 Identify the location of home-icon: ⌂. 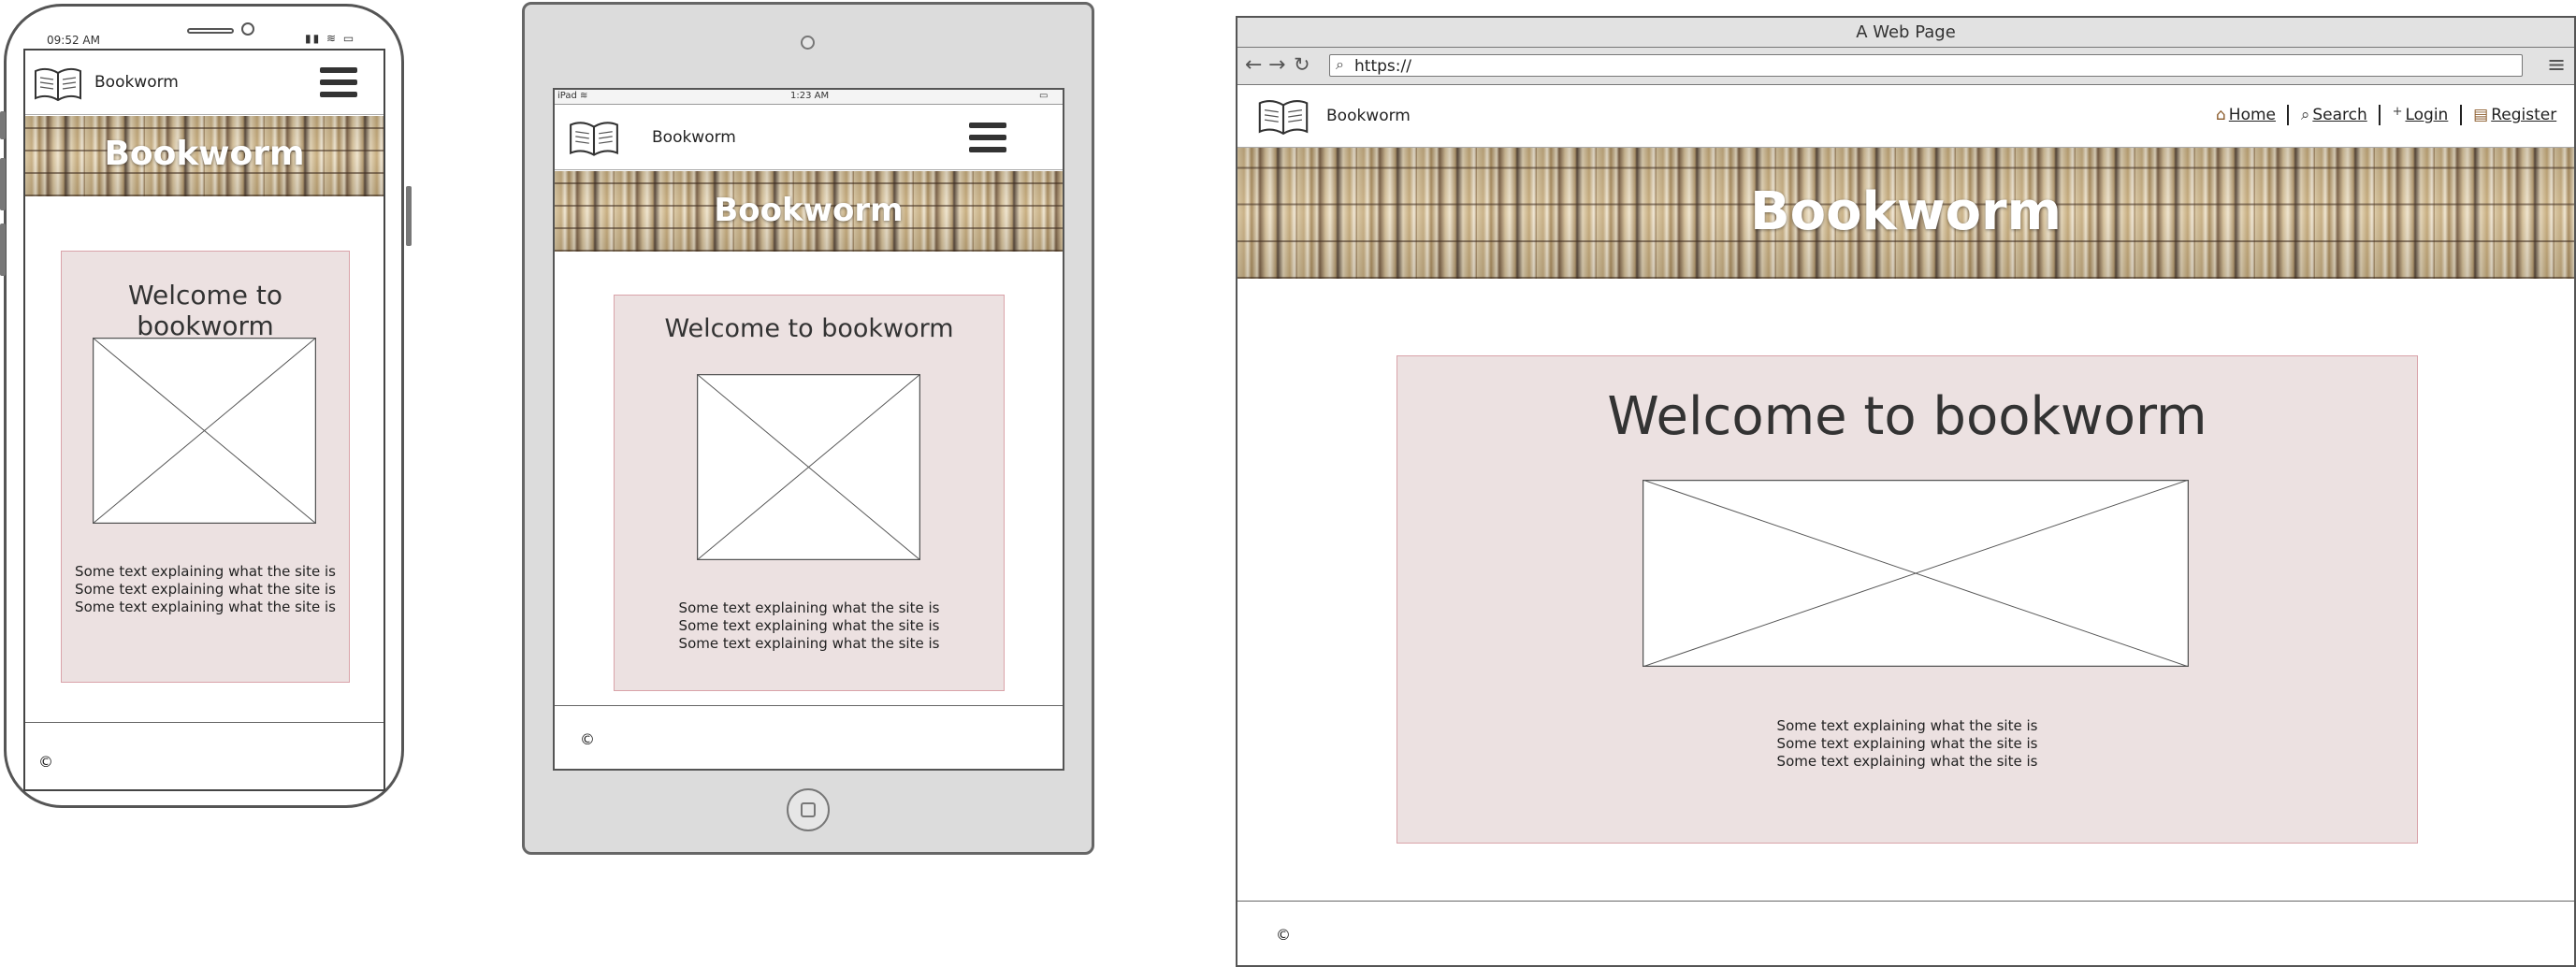
(2221, 115).